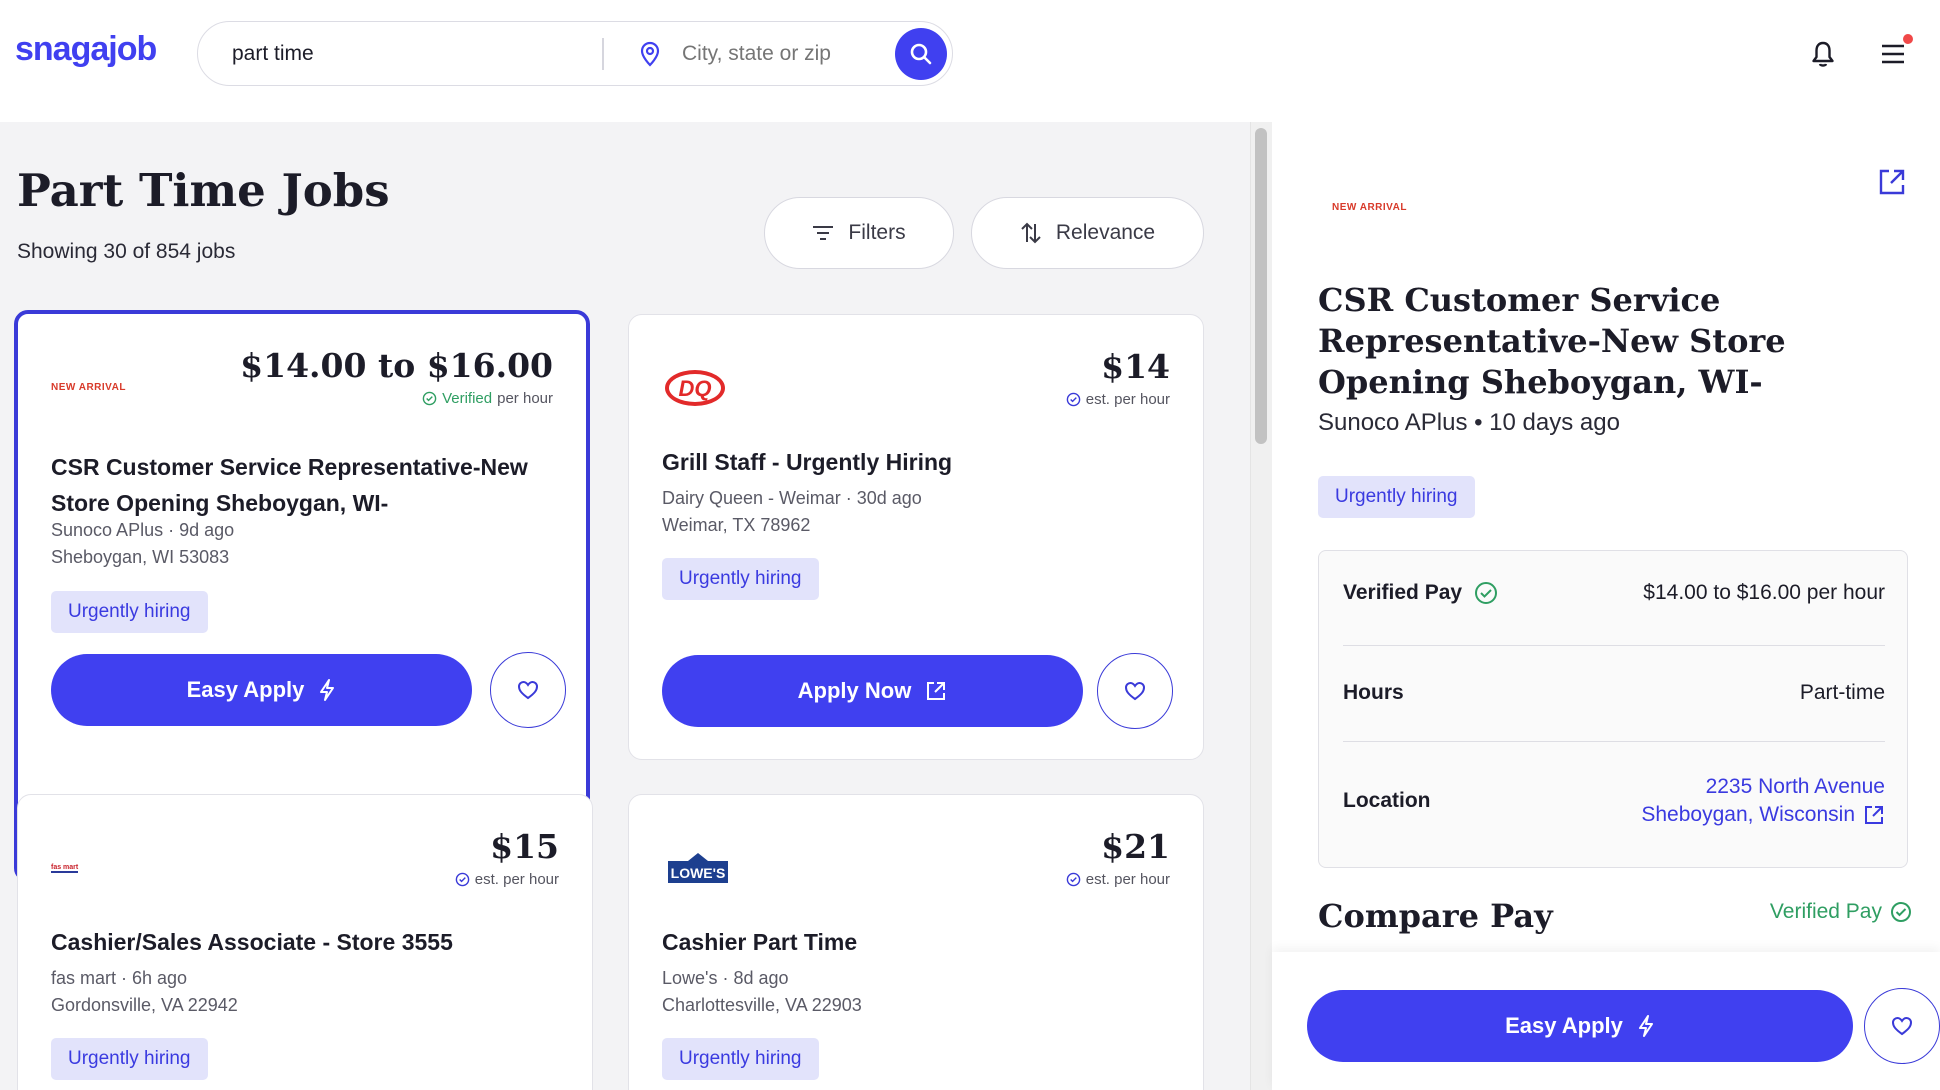 This screenshot has height=1090, width=1940. I want to click on job-location: Gordonsville, VA 22942, so click(144, 1005).